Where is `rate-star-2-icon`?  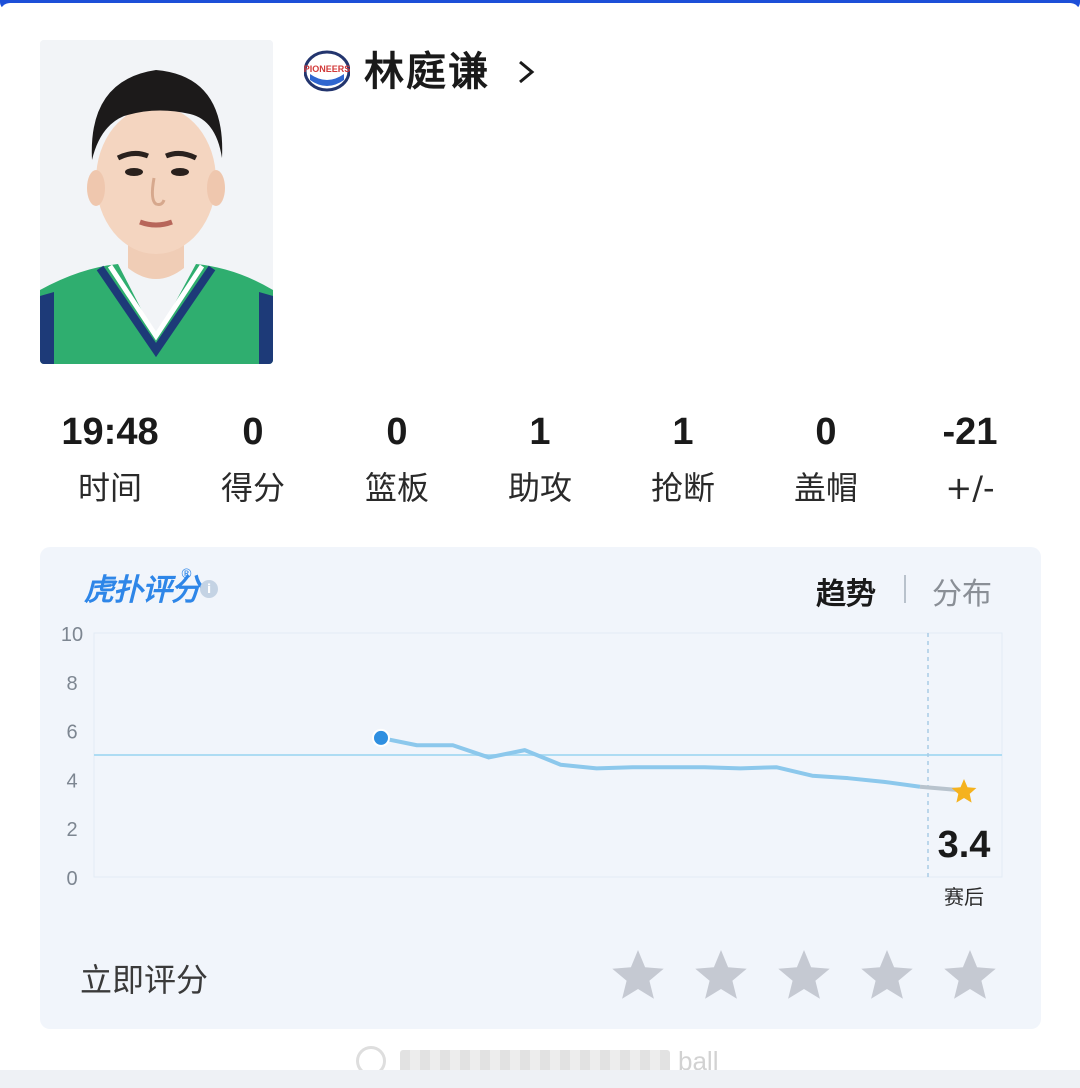
rate-star-2-icon is located at coordinates (721, 975).